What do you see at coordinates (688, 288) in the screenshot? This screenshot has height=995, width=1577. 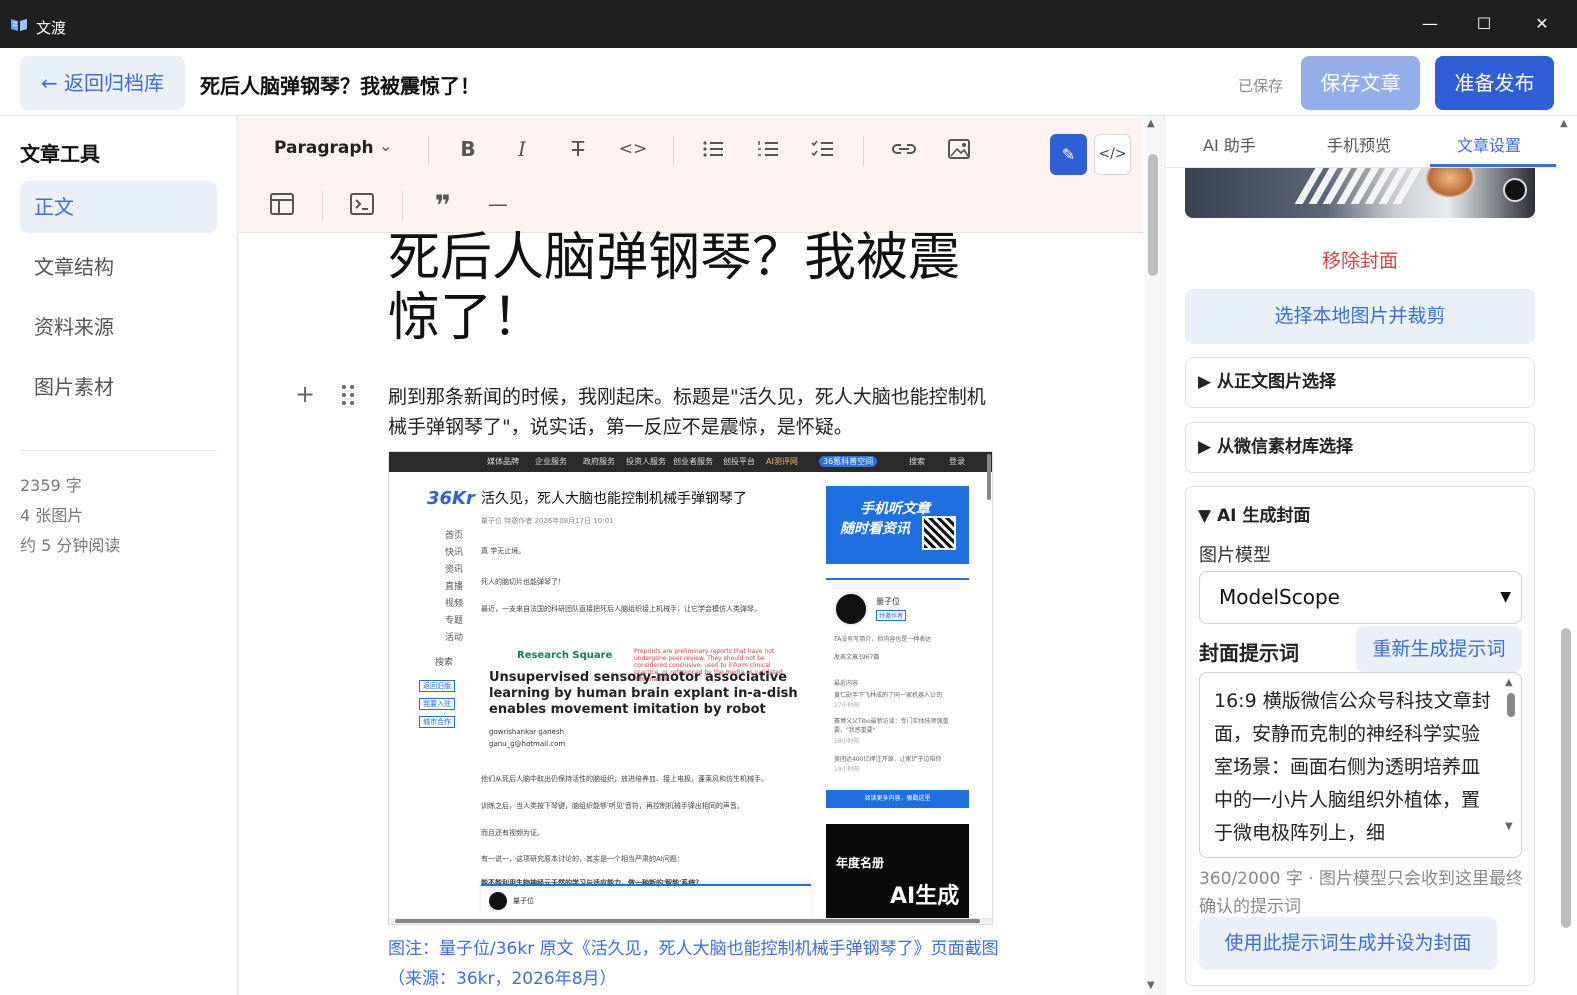 I see `article-title: 死后人脑弹钢琴？我被震惊了！` at bounding box center [688, 288].